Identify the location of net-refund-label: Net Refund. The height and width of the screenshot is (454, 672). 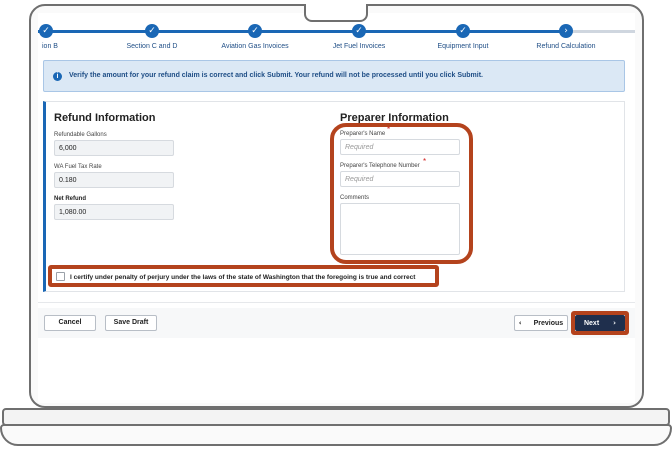
(70, 199).